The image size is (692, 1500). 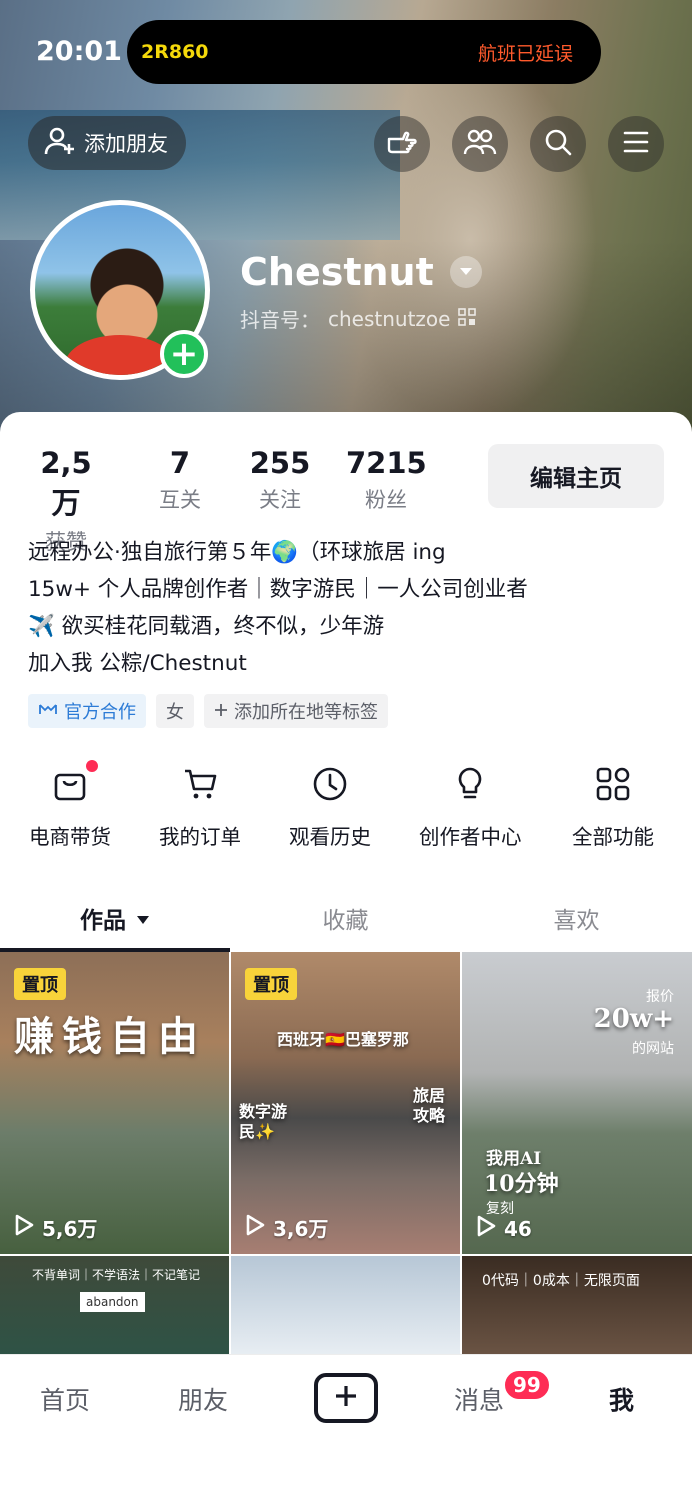 I want to click on message-badge: 99, so click(x=527, y=1385).